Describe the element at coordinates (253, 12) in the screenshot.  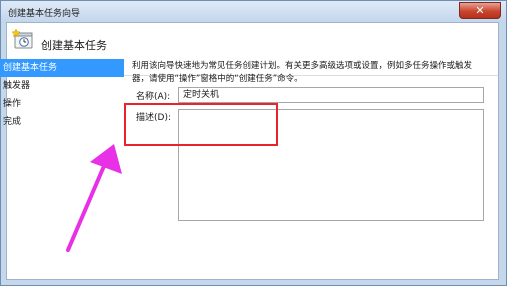
I see `title-bar: 创建基本任务向导 ✕` at that location.